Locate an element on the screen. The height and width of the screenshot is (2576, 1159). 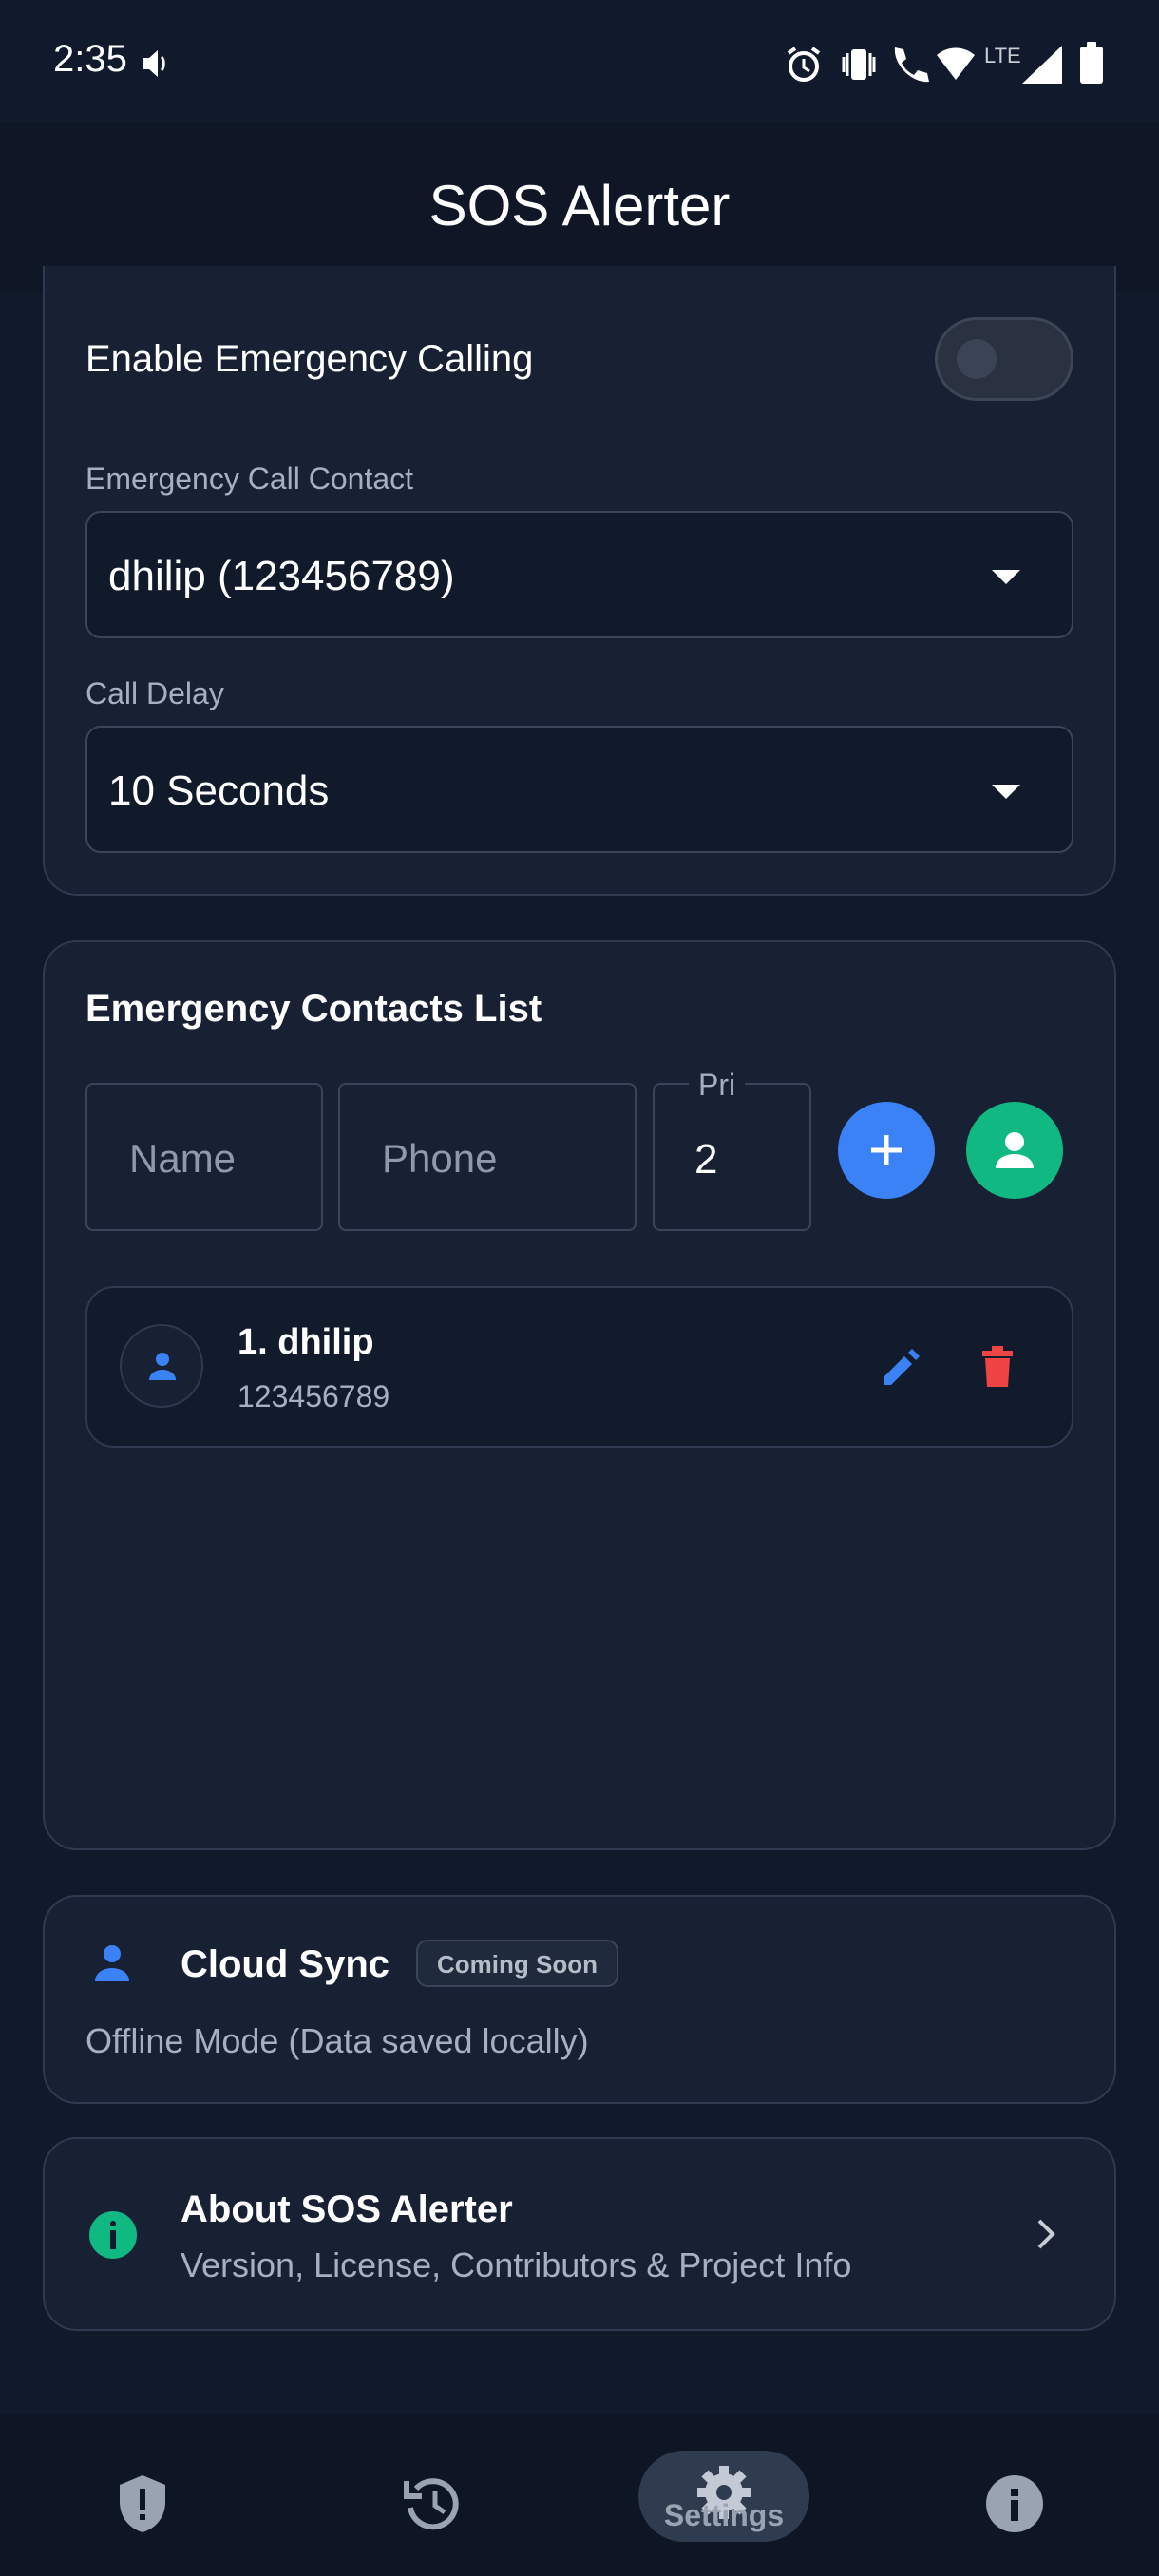
nav-history-tab is located at coordinates (433, 2504).